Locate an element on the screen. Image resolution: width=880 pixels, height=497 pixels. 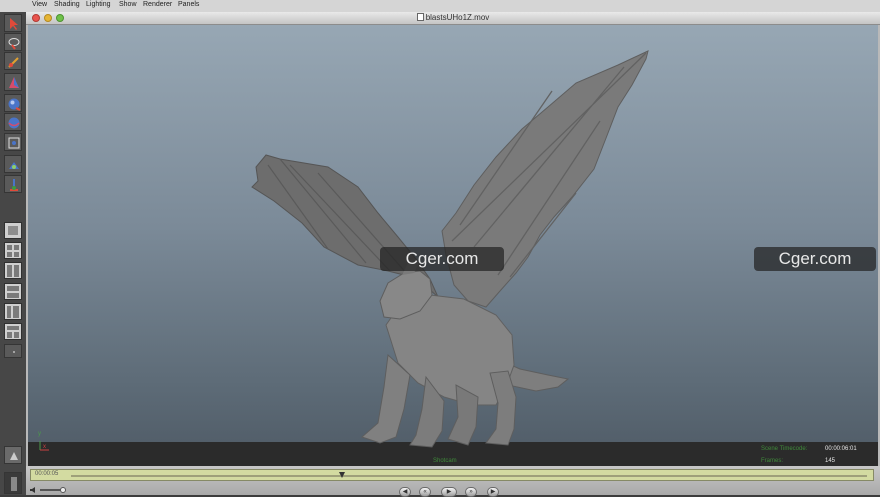
toolbox is located at coordinates (13, 253).